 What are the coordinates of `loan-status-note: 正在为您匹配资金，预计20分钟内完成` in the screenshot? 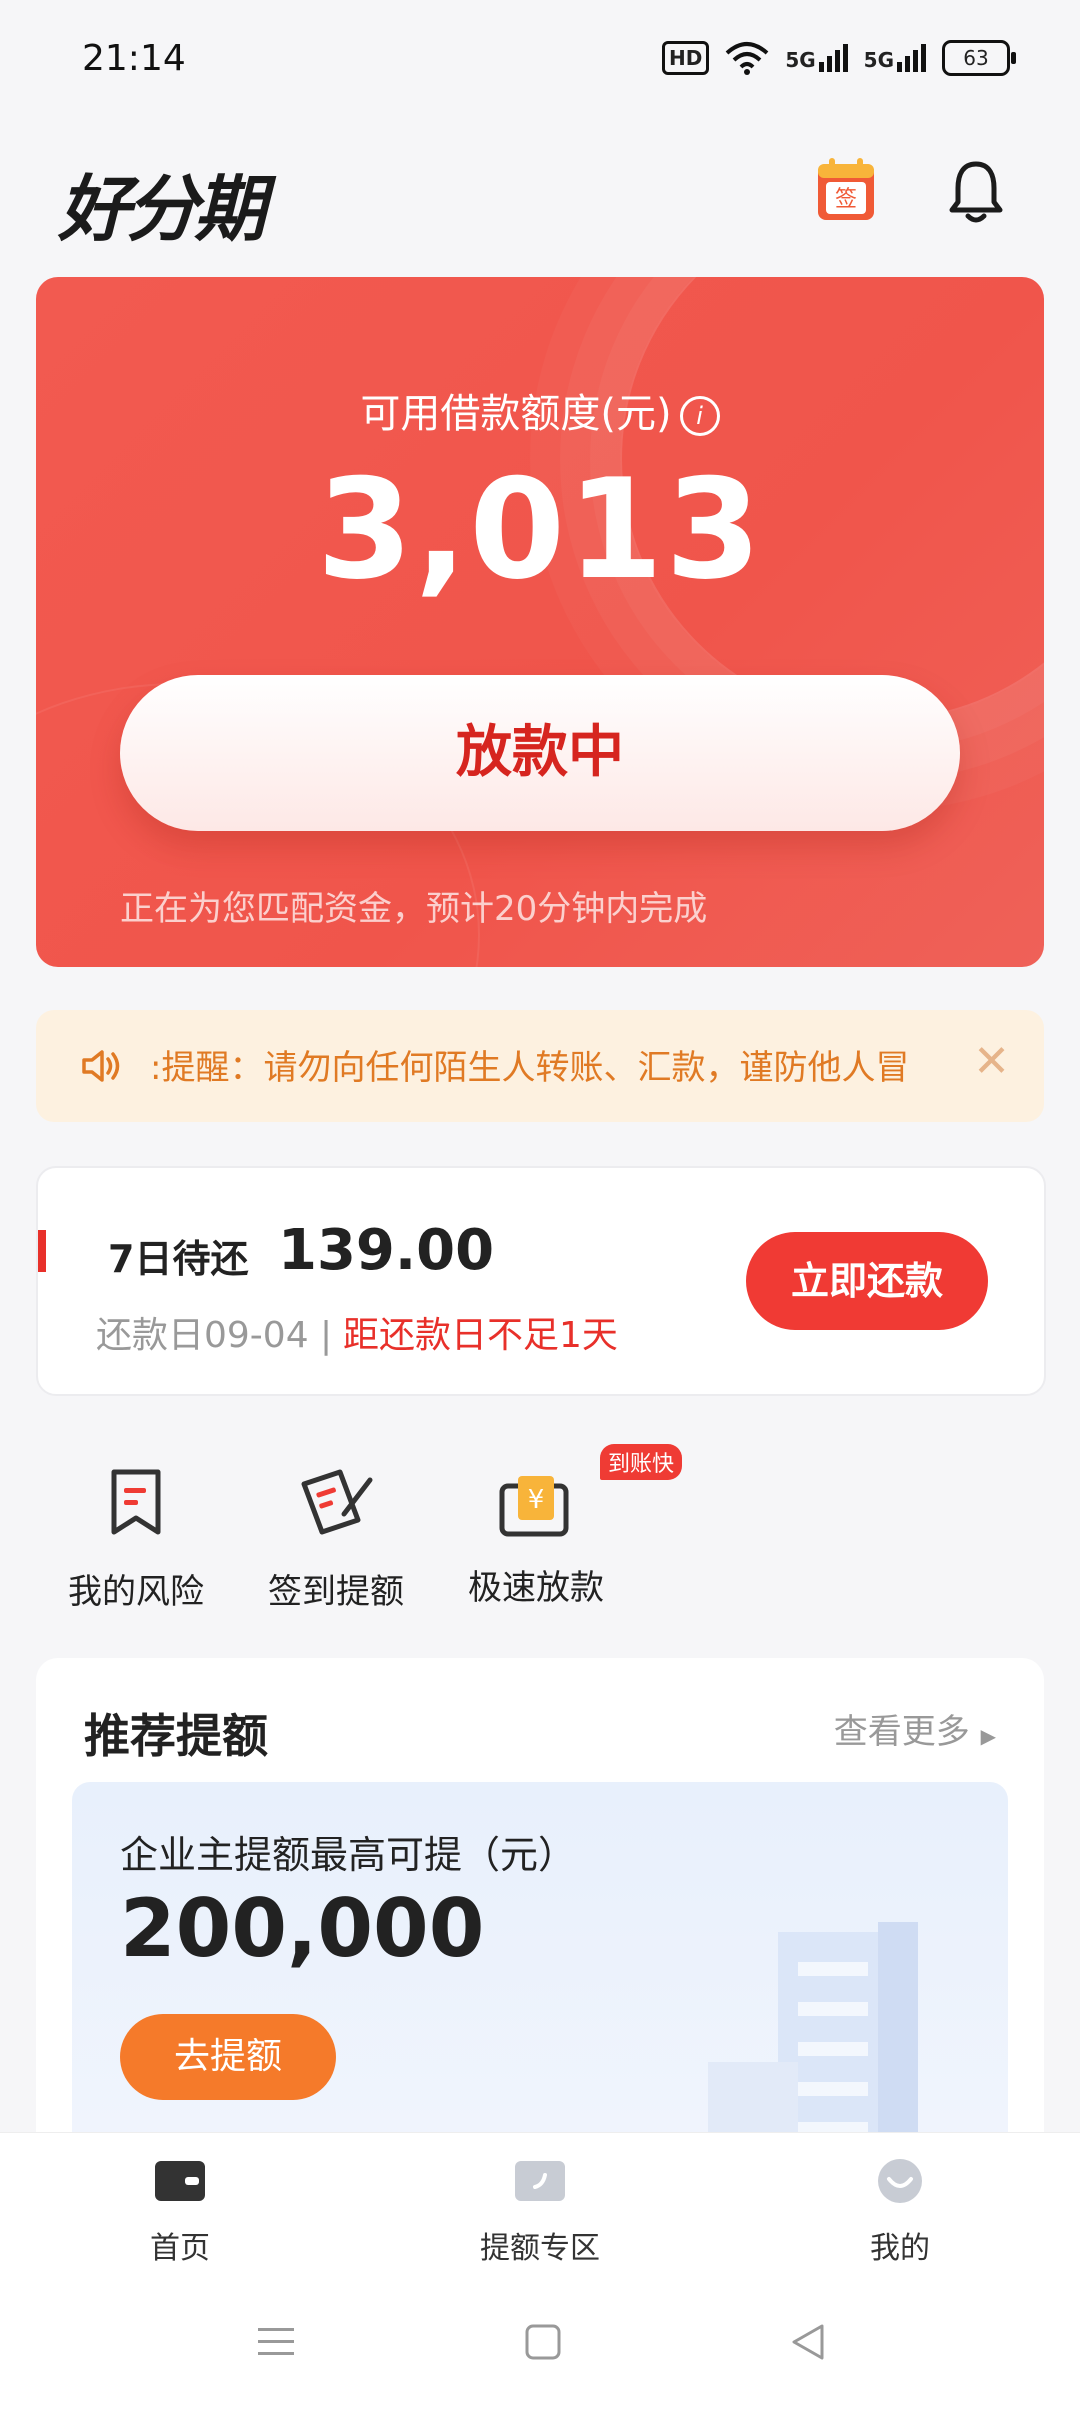 It's located at (414, 909).